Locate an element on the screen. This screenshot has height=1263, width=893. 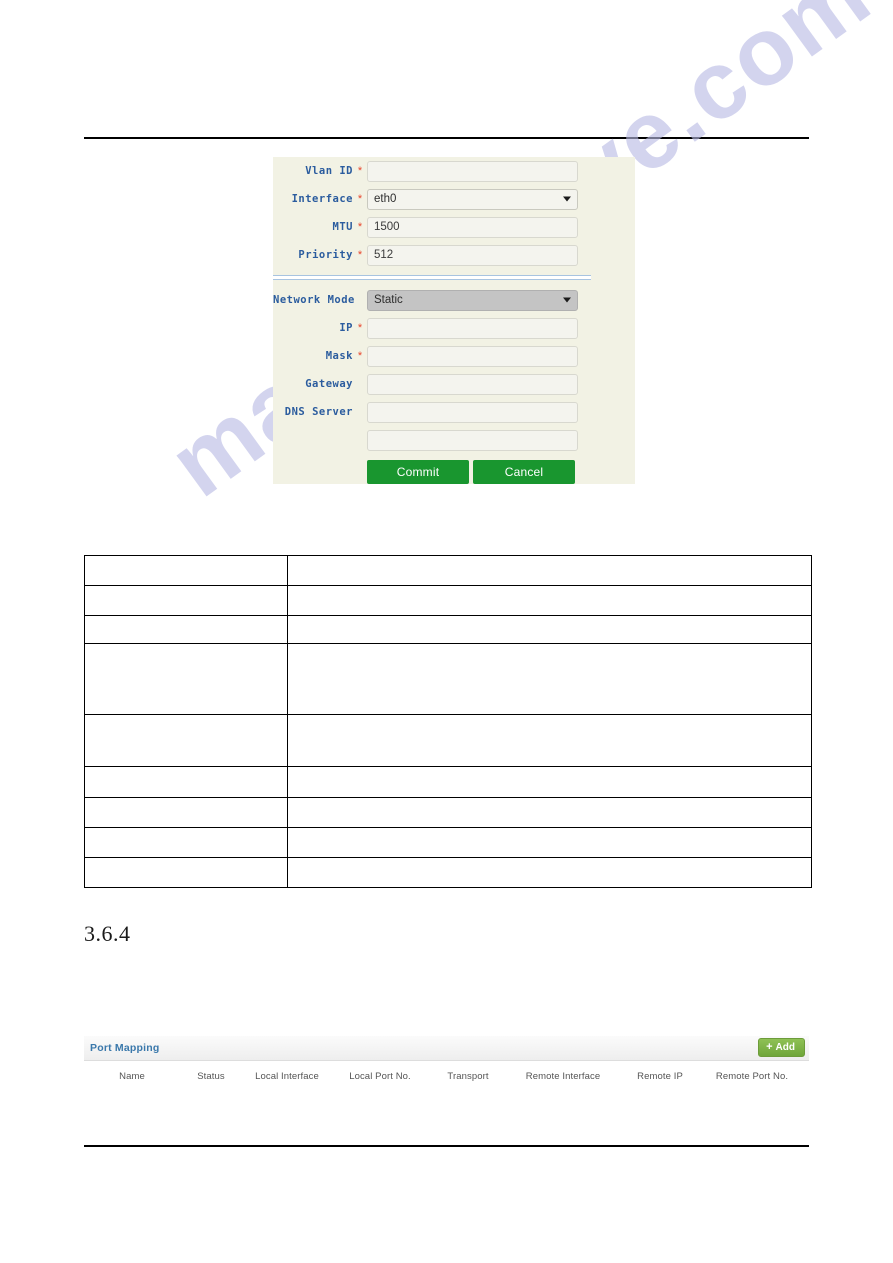
field-label: Mask is located at coordinates (339, 356).